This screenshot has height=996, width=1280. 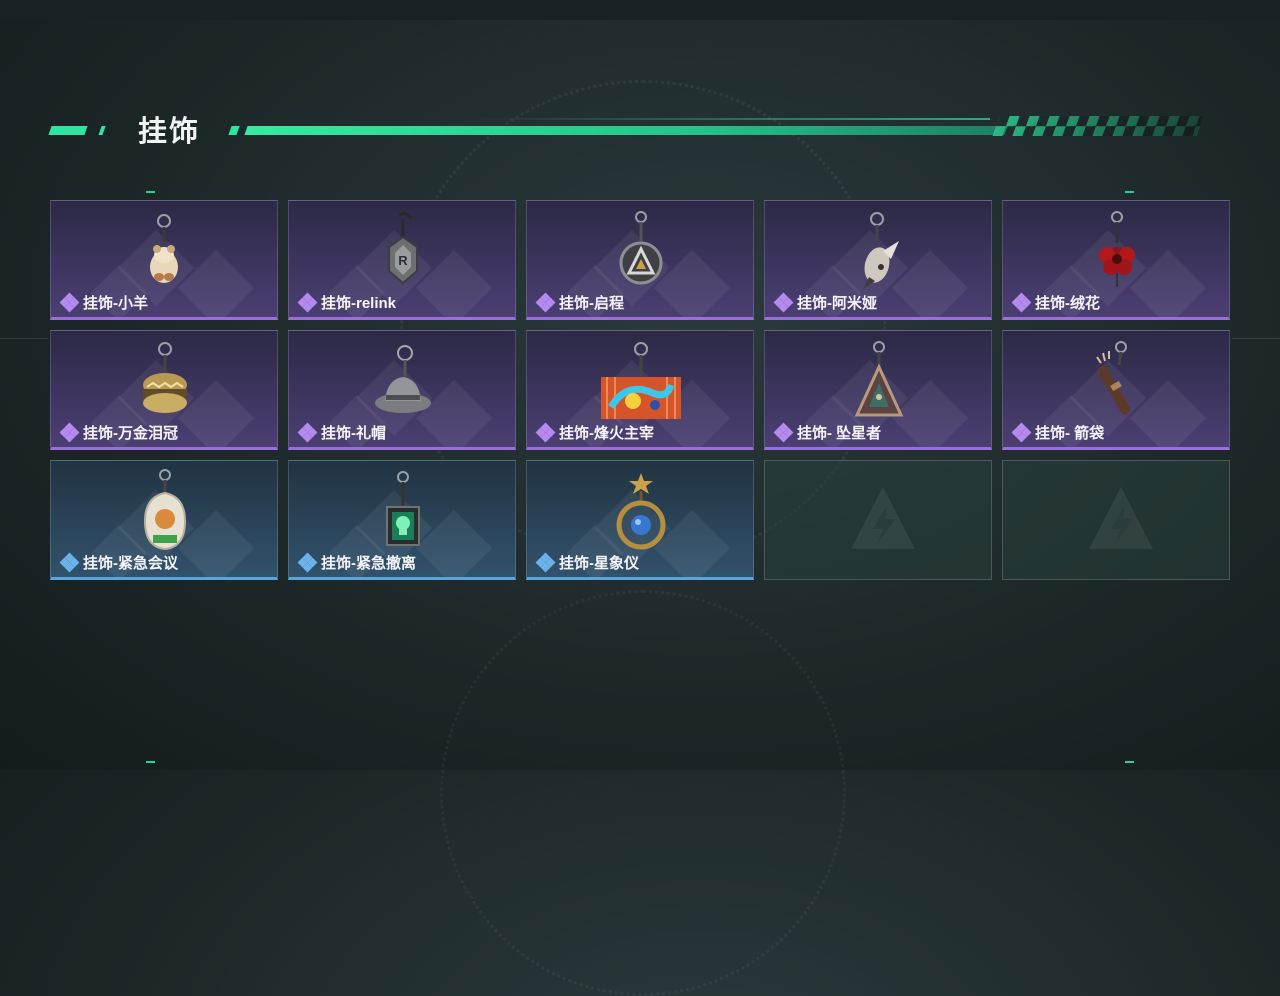 What do you see at coordinates (643, 793) in the screenshot?
I see `background-ring` at bounding box center [643, 793].